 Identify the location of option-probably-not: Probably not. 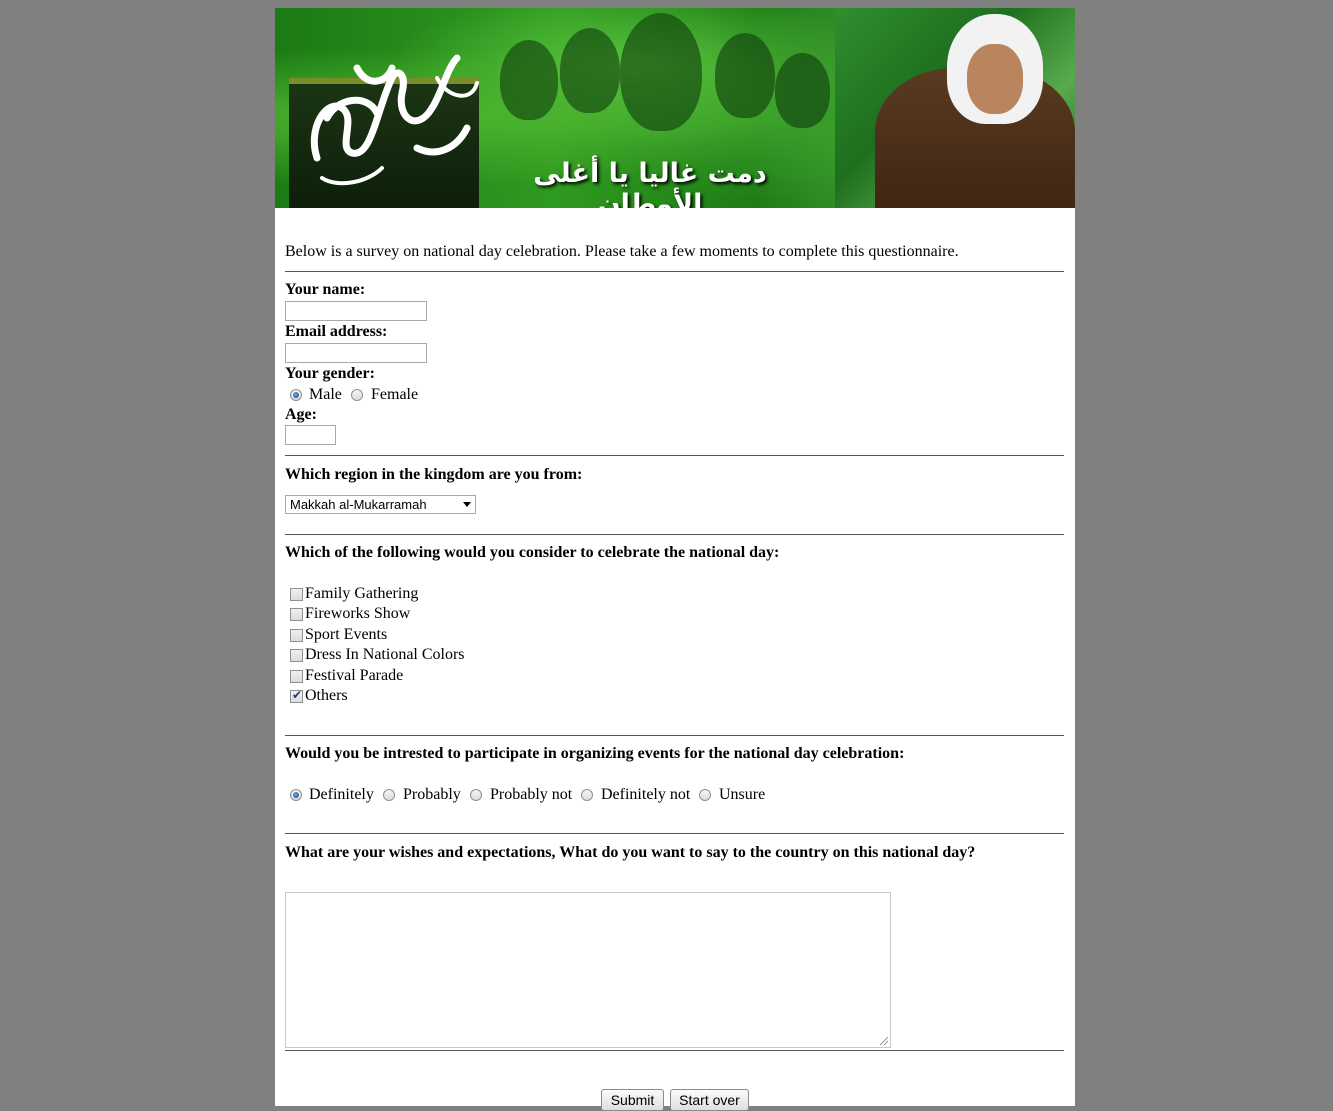
(531, 794).